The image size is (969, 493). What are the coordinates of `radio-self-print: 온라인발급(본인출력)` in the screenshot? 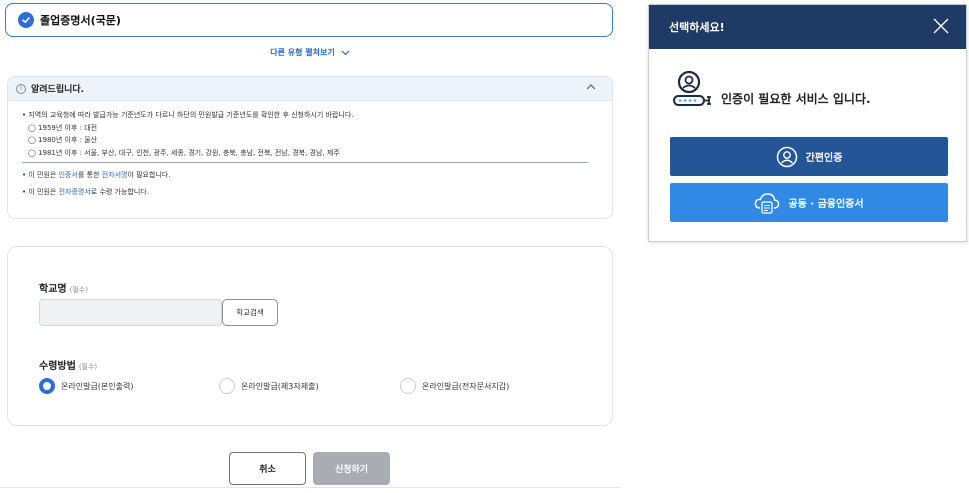 It's located at (86, 386).